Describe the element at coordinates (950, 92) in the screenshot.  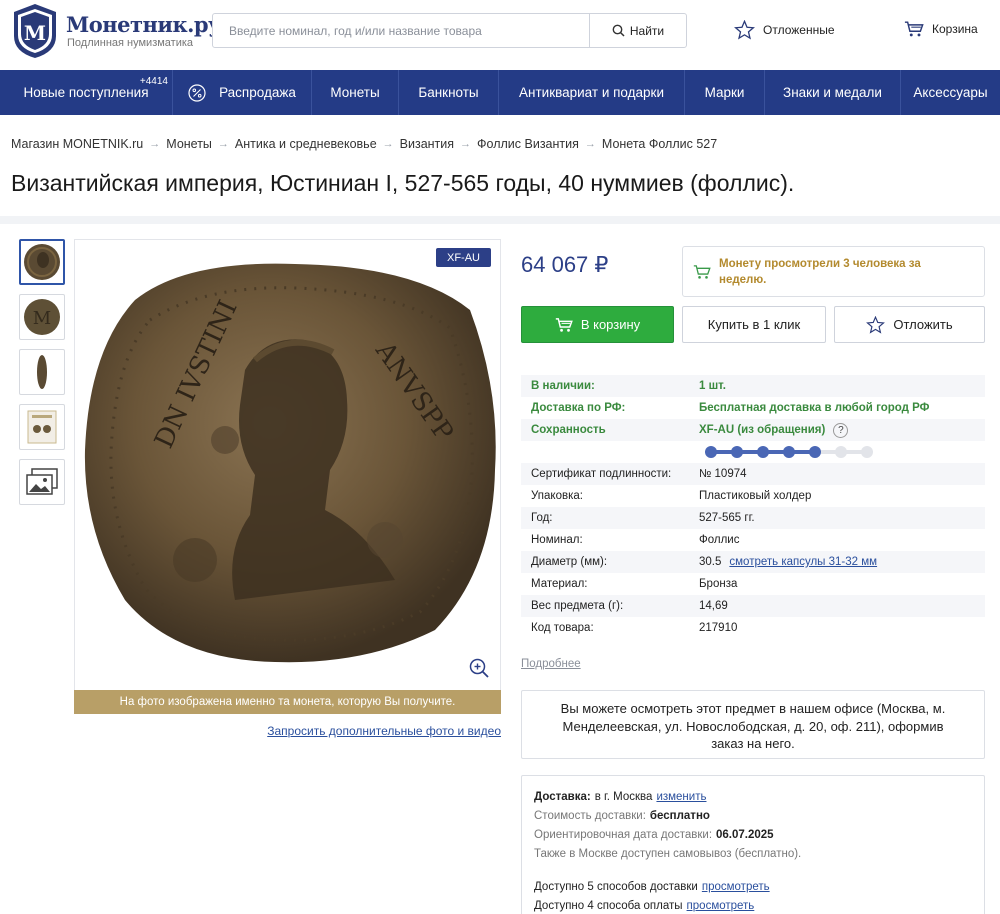
I see `nav-accessories: Аксессуары` at that location.